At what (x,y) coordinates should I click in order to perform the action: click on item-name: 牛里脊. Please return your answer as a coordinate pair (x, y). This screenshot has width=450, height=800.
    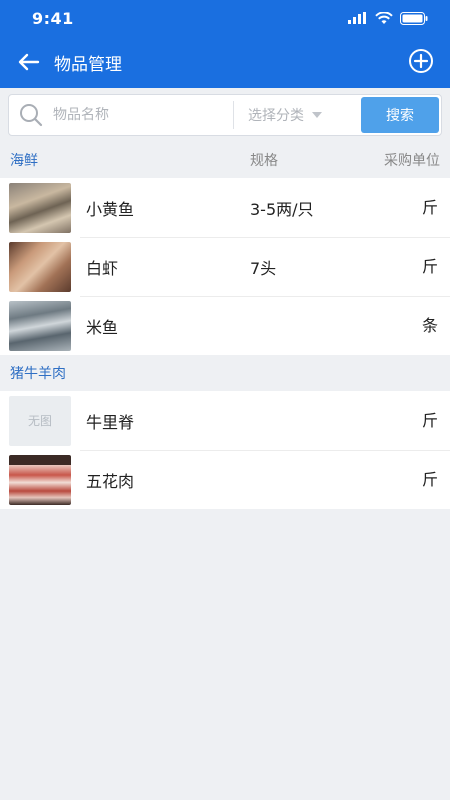
    Looking at the image, I should click on (110, 422).